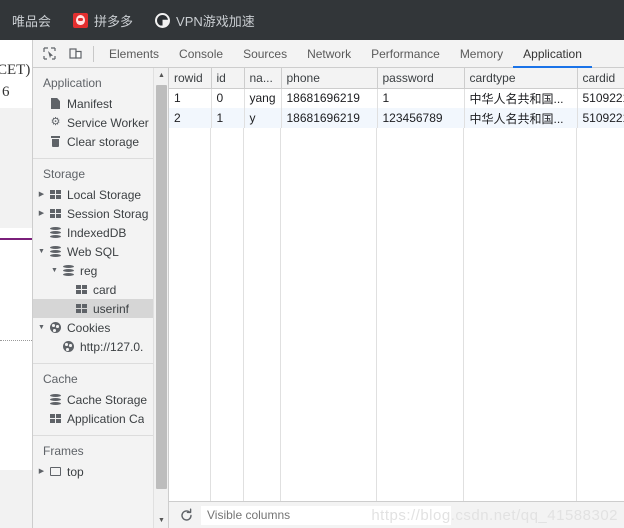 The image size is (624, 528). I want to click on sidebar-item-label: card, so click(105, 289).